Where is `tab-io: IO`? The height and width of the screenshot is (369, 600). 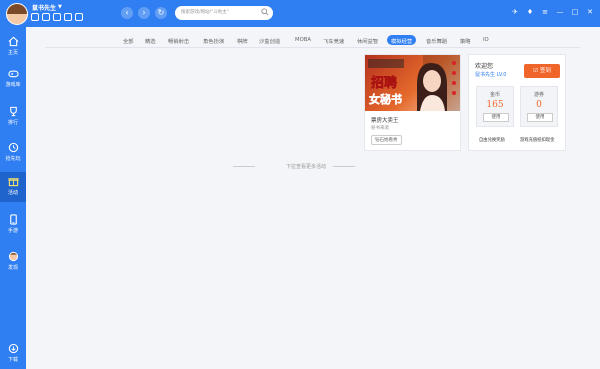
tab-io: IO is located at coordinates (486, 40).